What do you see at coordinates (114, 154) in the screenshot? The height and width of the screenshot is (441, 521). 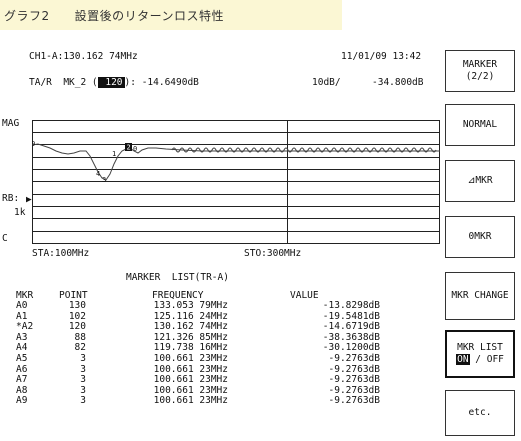 I see `trace-marker-1: 1` at bounding box center [114, 154].